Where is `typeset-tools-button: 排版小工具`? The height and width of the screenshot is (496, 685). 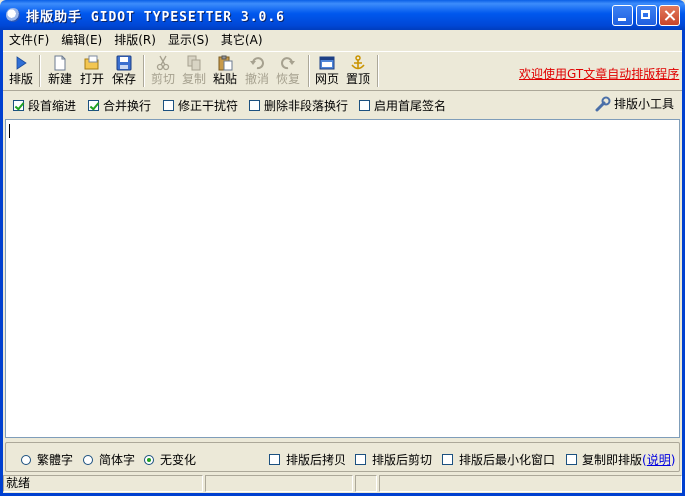 typeset-tools-button: 排版小工具 is located at coordinates (634, 103).